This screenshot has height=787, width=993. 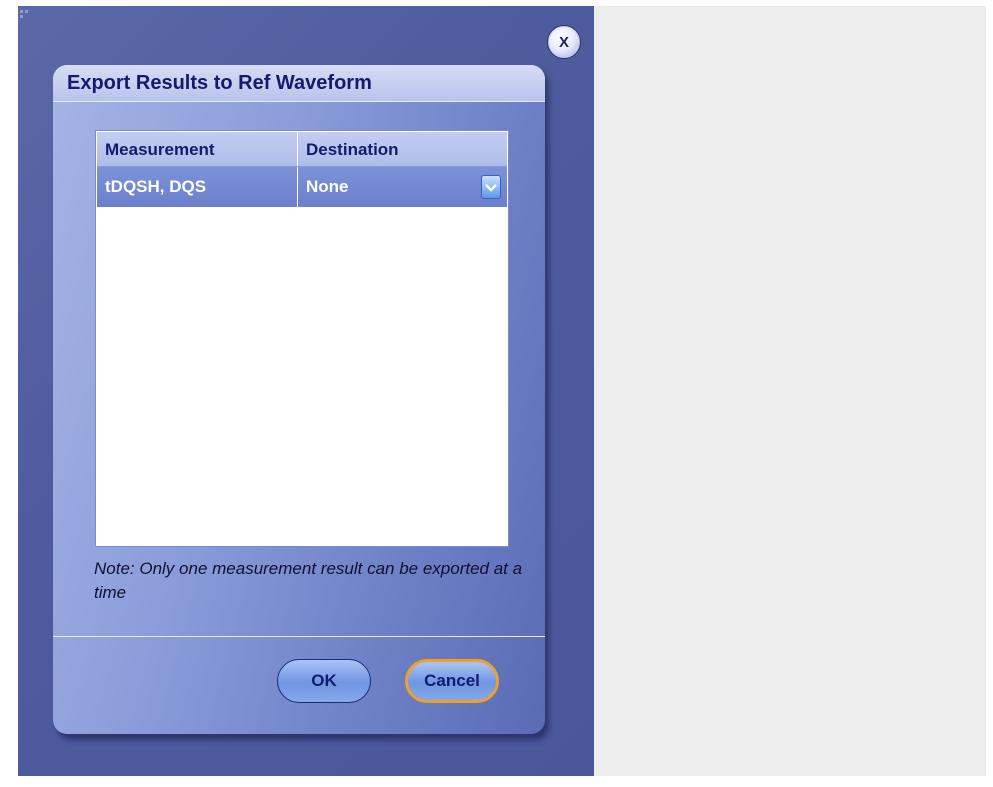 What do you see at coordinates (327, 186) in the screenshot?
I see `destination-value: None` at bounding box center [327, 186].